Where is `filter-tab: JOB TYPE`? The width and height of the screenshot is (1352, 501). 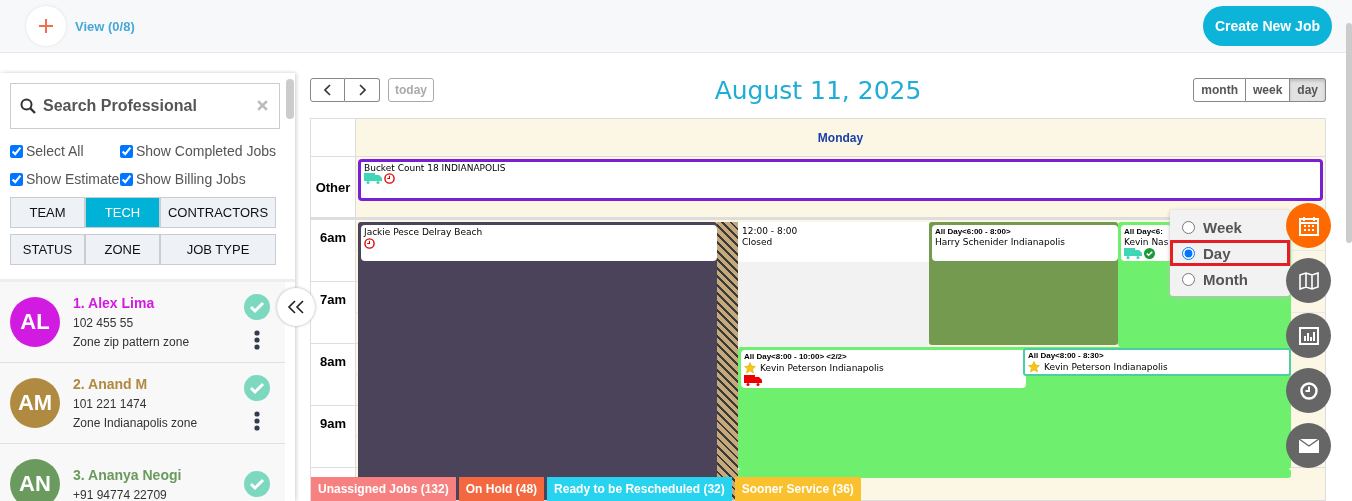 filter-tab: JOB TYPE is located at coordinates (218, 249).